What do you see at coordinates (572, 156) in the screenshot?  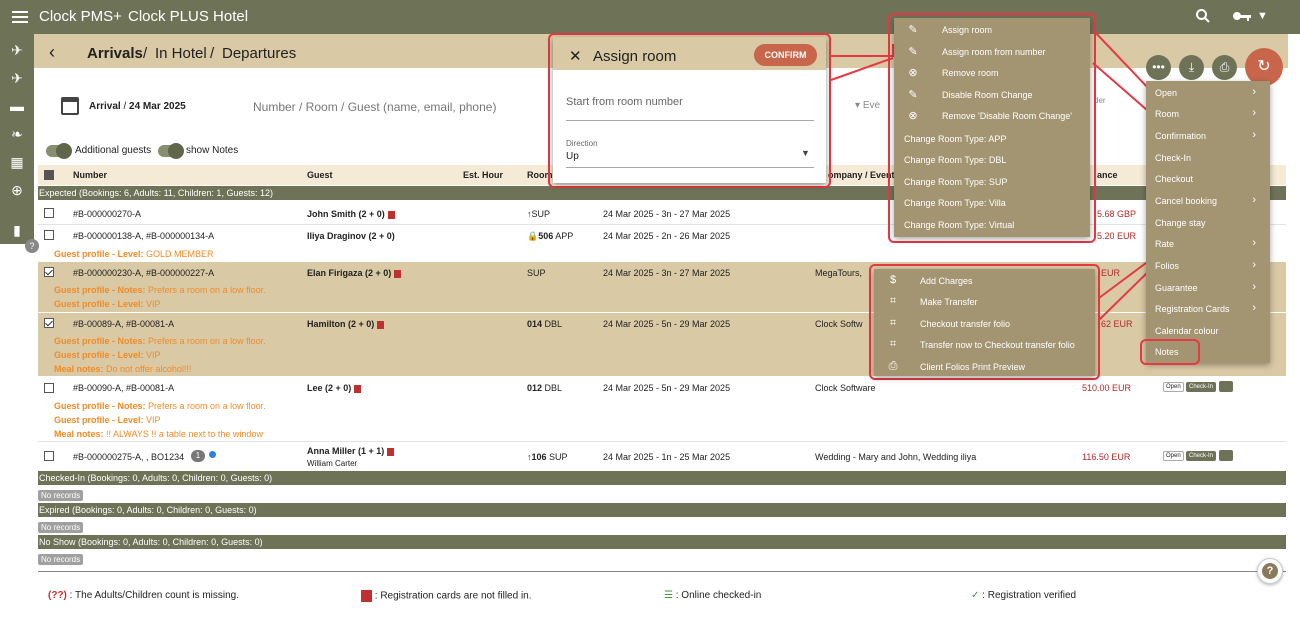 I see `direction-select: Up` at bounding box center [572, 156].